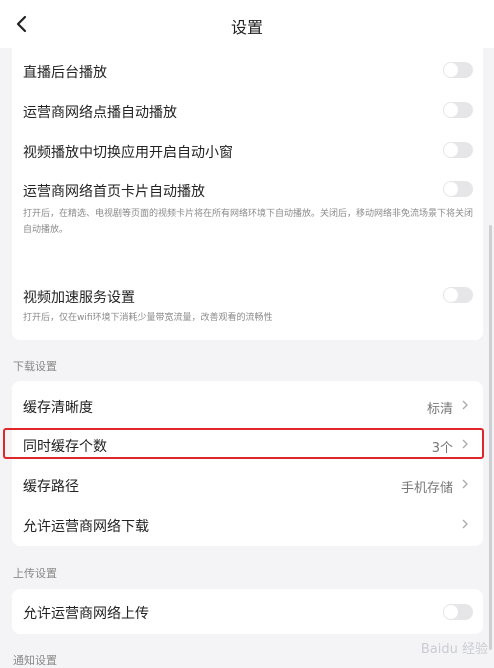 The height and width of the screenshot is (668, 494). Describe the element at coordinates (51, 487) in the screenshot. I see `setting-label: 缓存路径` at that location.